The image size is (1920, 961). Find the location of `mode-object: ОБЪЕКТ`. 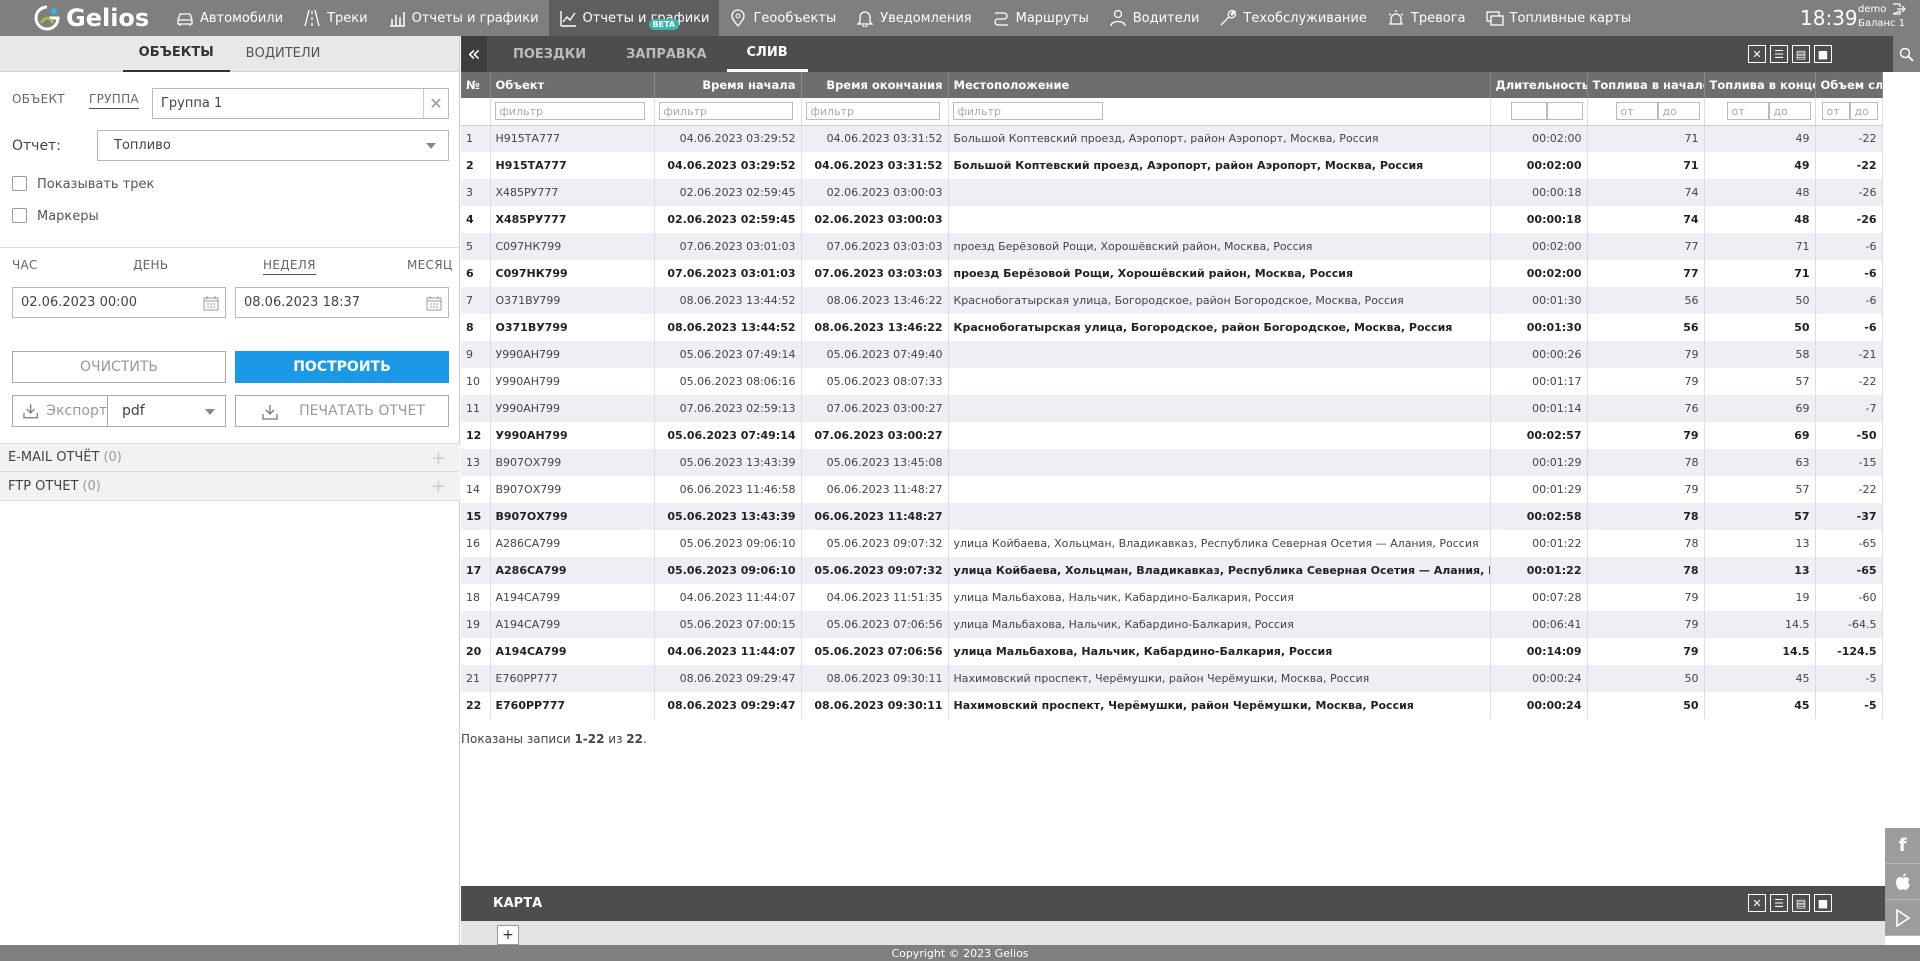

mode-object: ОБЪЕКТ is located at coordinates (38, 99).